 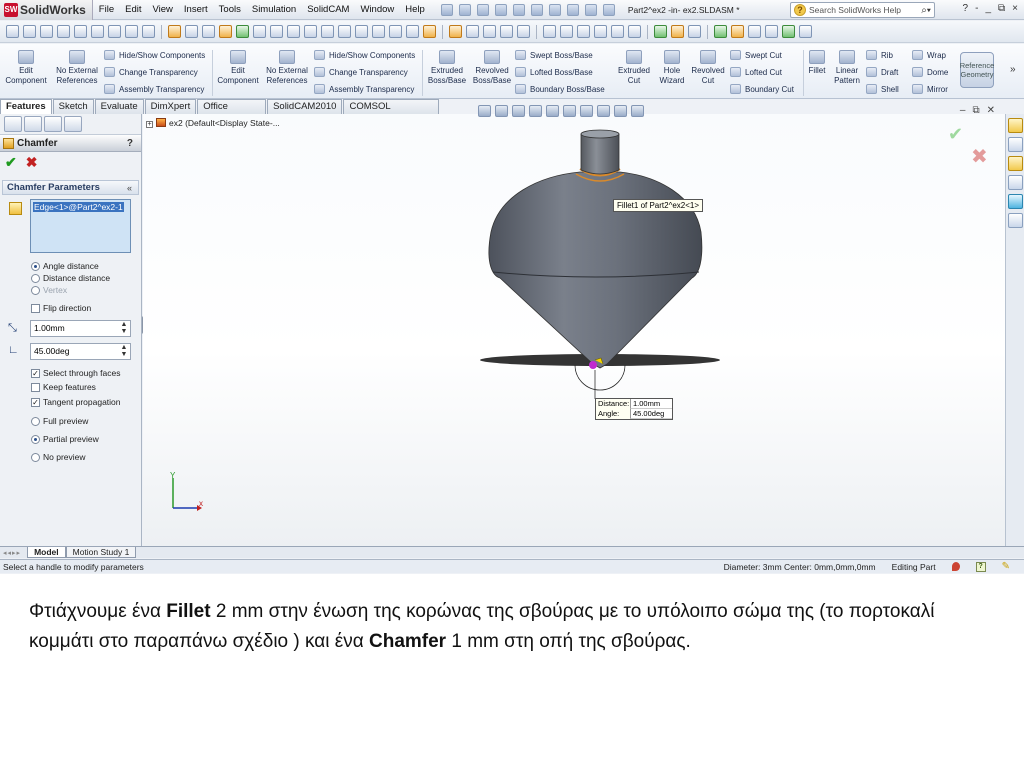 What do you see at coordinates (101, 552) in the screenshot?
I see `tab-motion-study: Motion Study 1` at bounding box center [101, 552].